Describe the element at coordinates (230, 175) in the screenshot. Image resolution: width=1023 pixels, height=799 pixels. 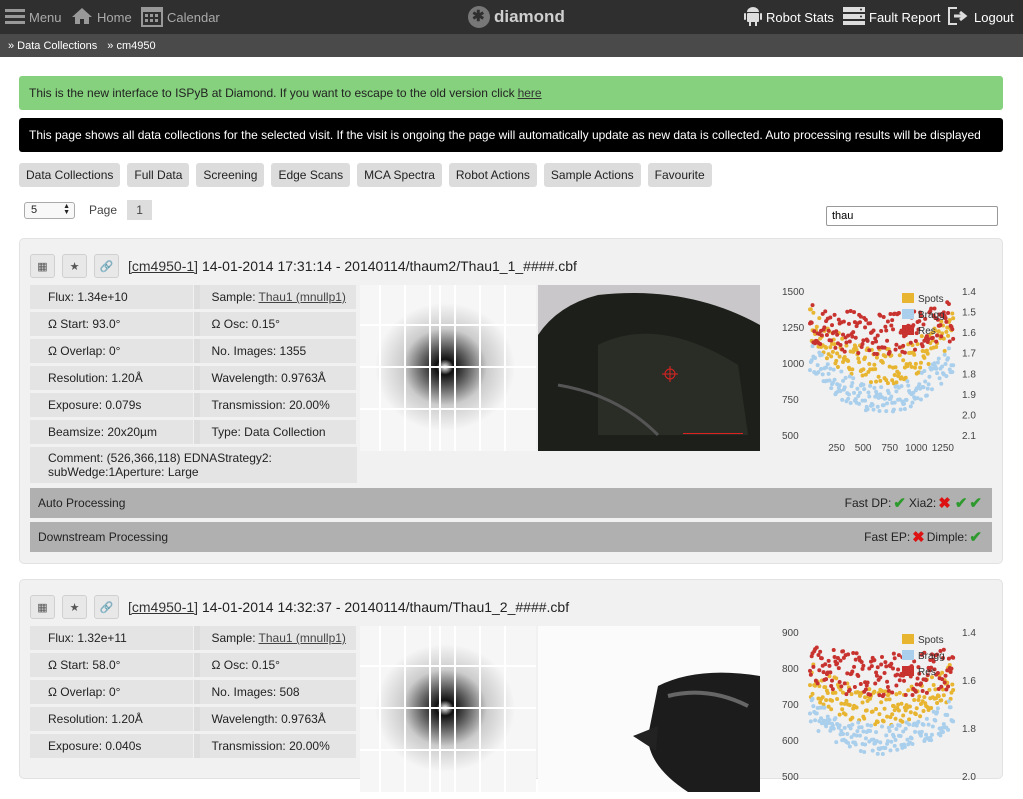
I see `tab-screening: Screening` at that location.